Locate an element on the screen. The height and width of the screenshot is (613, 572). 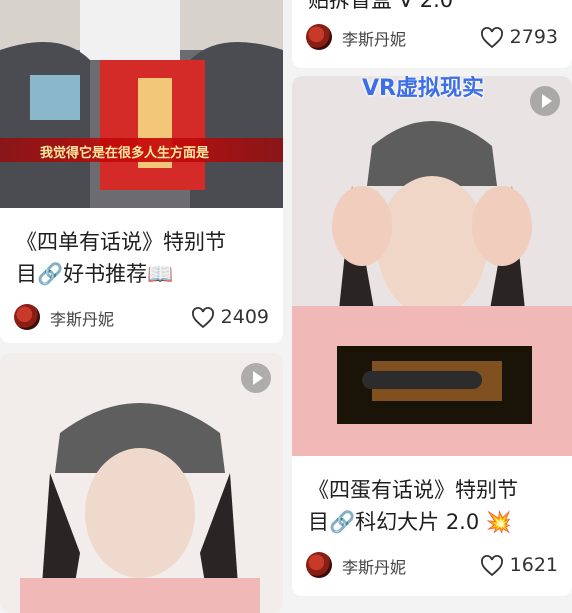
card-meta: 李斯丹妮 1621 is located at coordinates (432, 567).